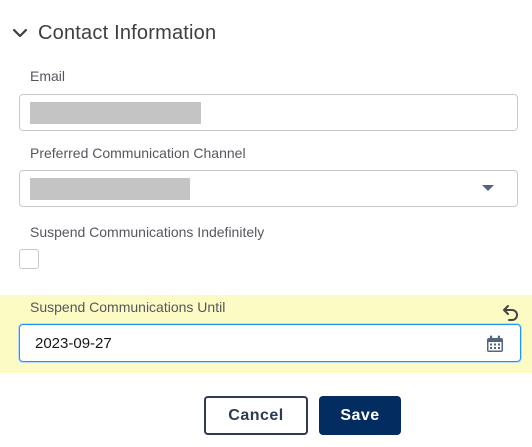 This screenshot has height=447, width=532. I want to click on suspend-until-label: Suspend Communications Until, so click(128, 307).